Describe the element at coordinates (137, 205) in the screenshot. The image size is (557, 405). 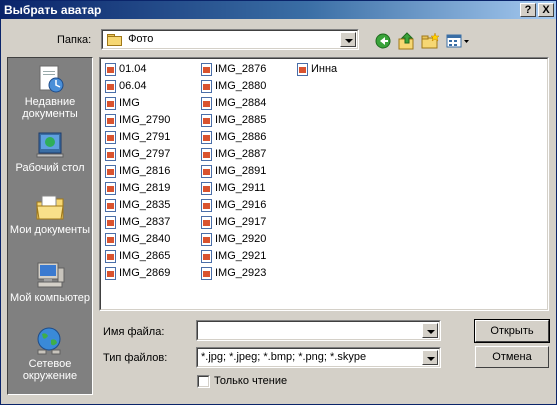
I see `file-list-item: IMG_2835` at that location.